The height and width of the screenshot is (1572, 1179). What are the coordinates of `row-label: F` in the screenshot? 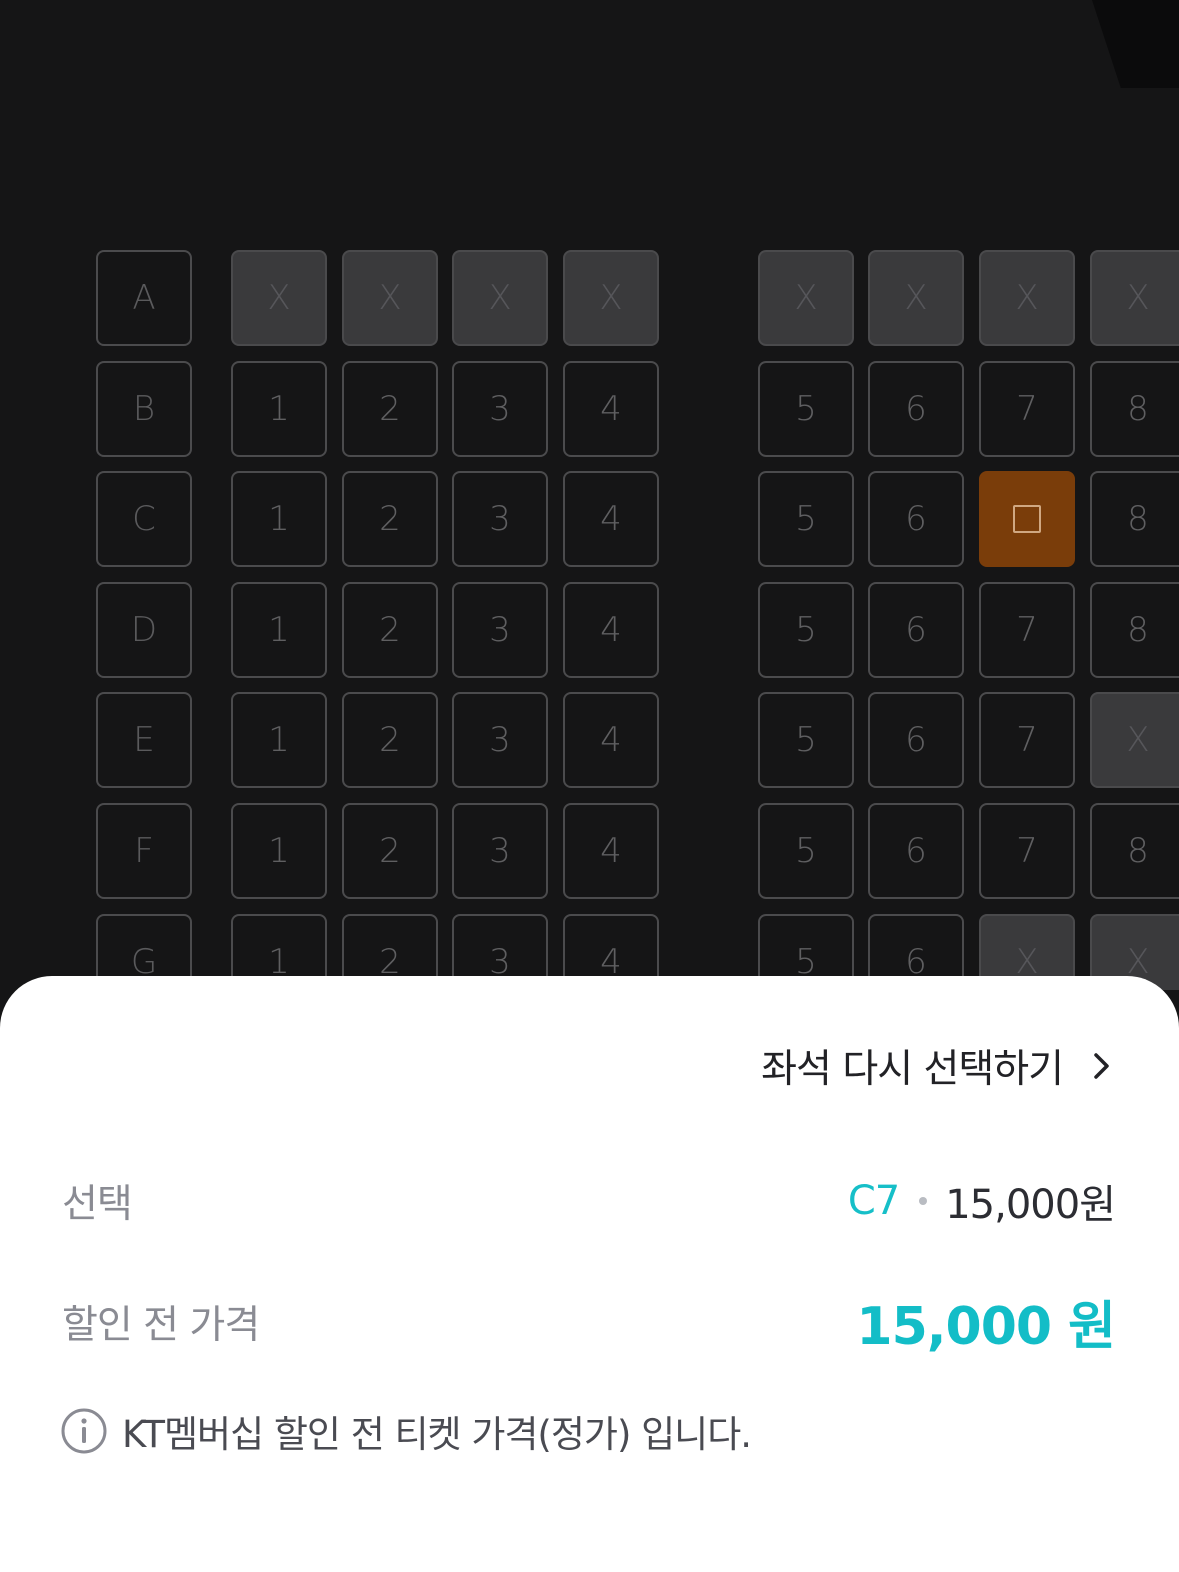 It's located at (144, 851).